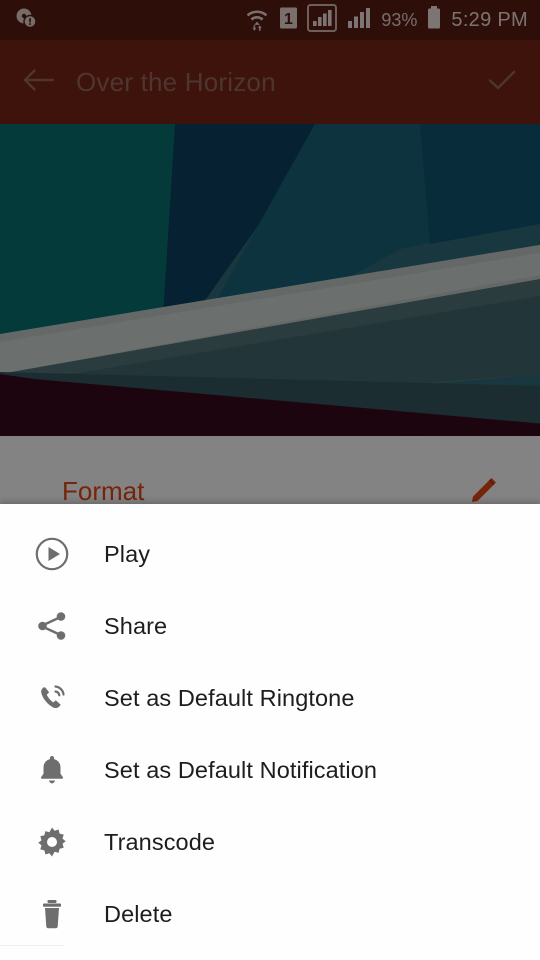 The image size is (540, 960). I want to click on menu-item-label: Share, so click(136, 625).